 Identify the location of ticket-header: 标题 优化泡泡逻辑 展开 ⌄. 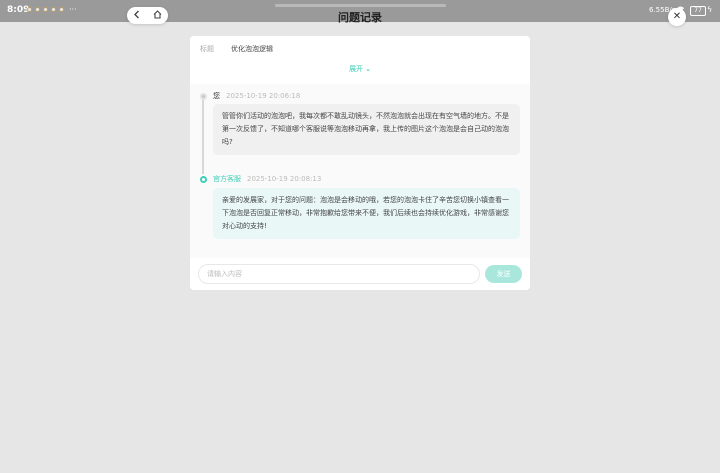
(360, 60).